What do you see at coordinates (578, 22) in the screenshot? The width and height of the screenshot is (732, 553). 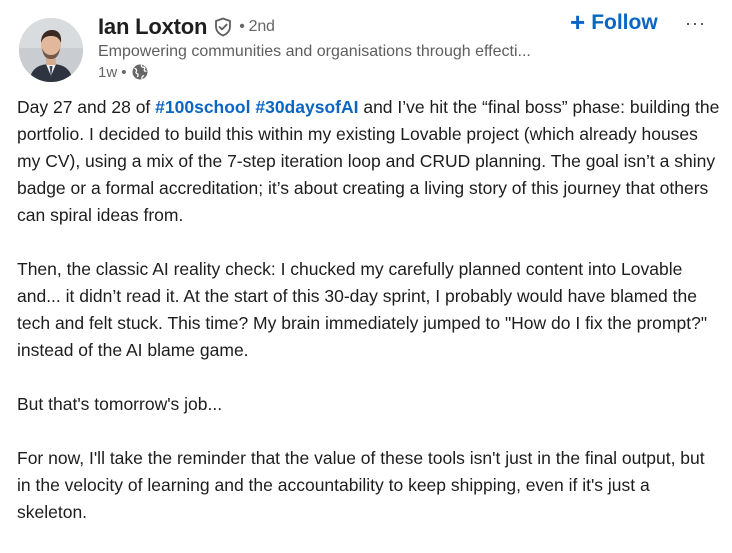 I see `plus-icon: +` at bounding box center [578, 22].